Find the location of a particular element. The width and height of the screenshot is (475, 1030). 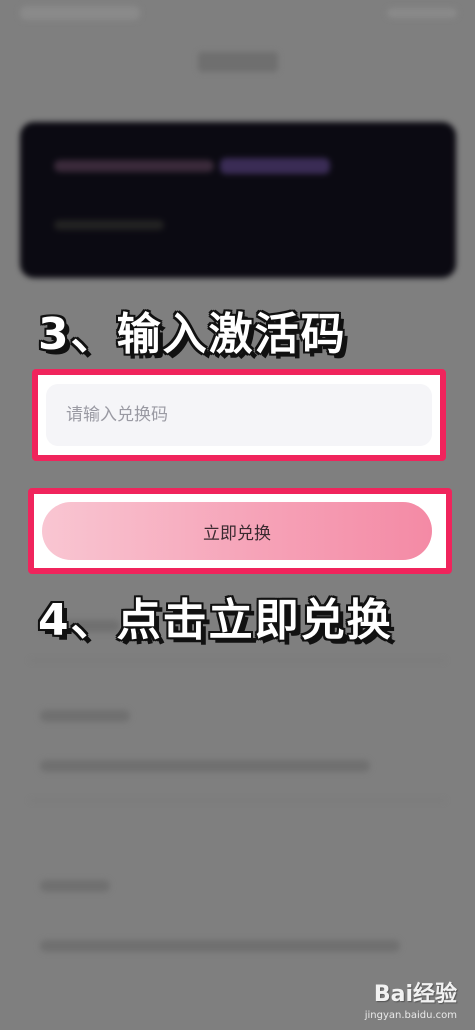

watermark-domain: jingyan.baidu.com is located at coordinates (410, 1015).